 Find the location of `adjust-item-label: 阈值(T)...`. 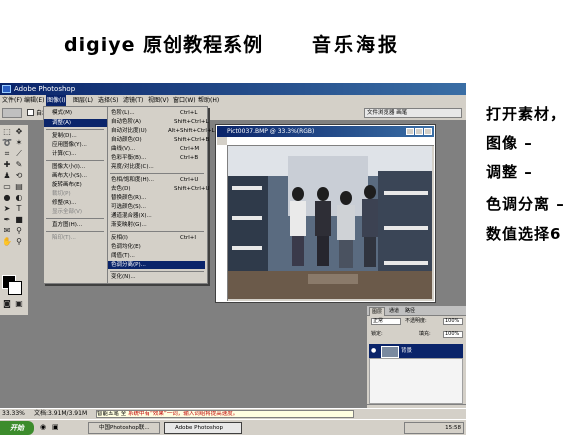

adjust-item-label: 阈值(T)... is located at coordinates (123, 256).